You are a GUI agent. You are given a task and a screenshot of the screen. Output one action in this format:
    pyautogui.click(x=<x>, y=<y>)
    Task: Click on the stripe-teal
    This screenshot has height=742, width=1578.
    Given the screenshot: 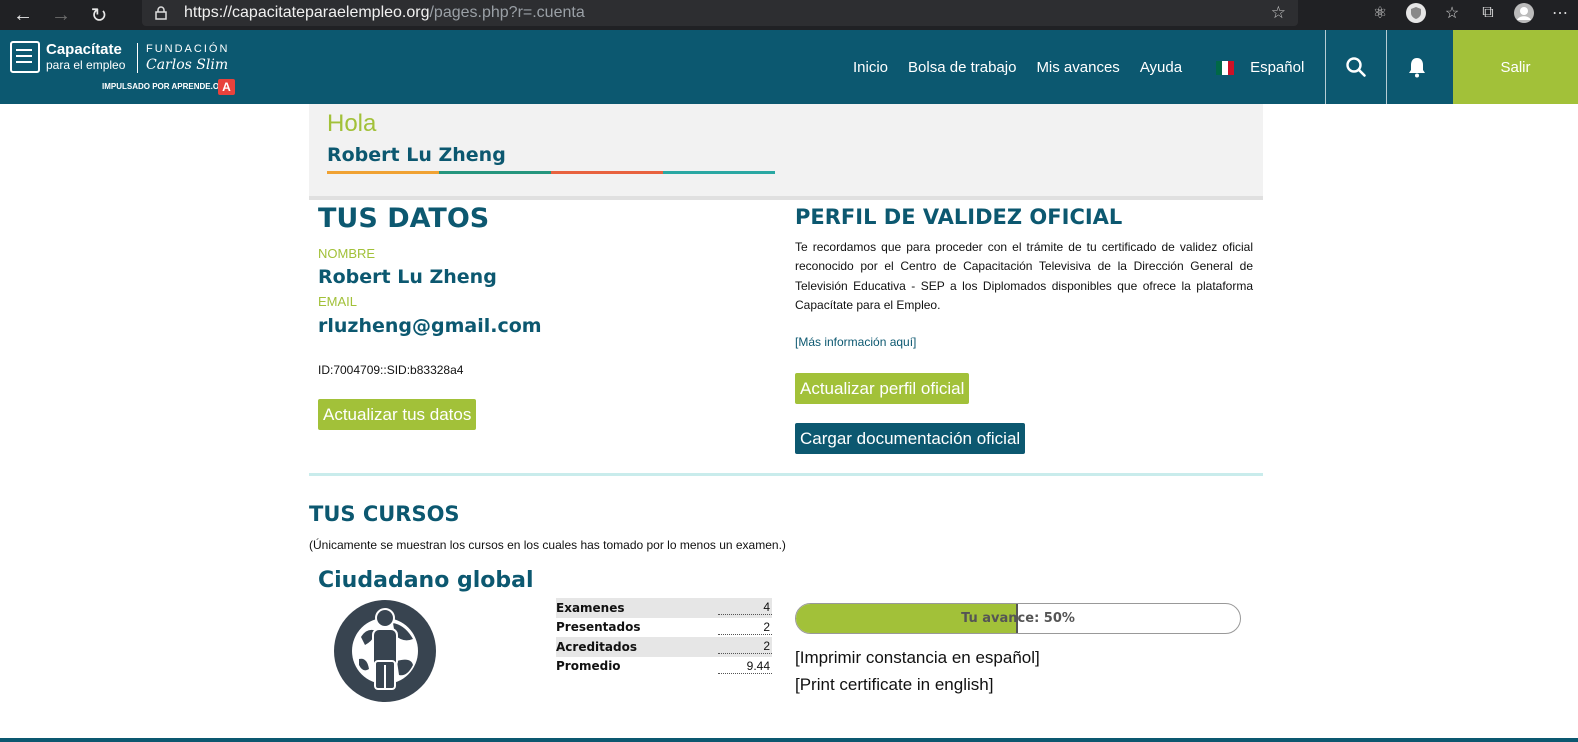 What is the action you would take?
    pyautogui.click(x=719, y=172)
    